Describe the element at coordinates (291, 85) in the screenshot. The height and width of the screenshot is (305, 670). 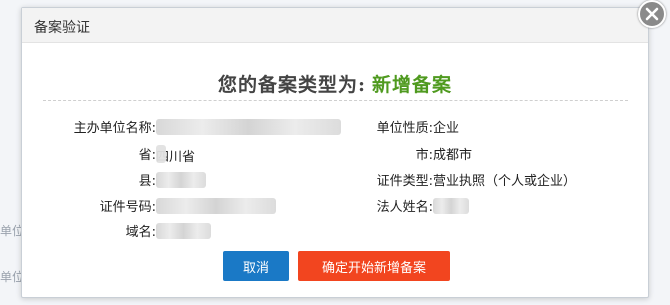
I see `record-type-prefix: 您的备案类型为:` at that location.